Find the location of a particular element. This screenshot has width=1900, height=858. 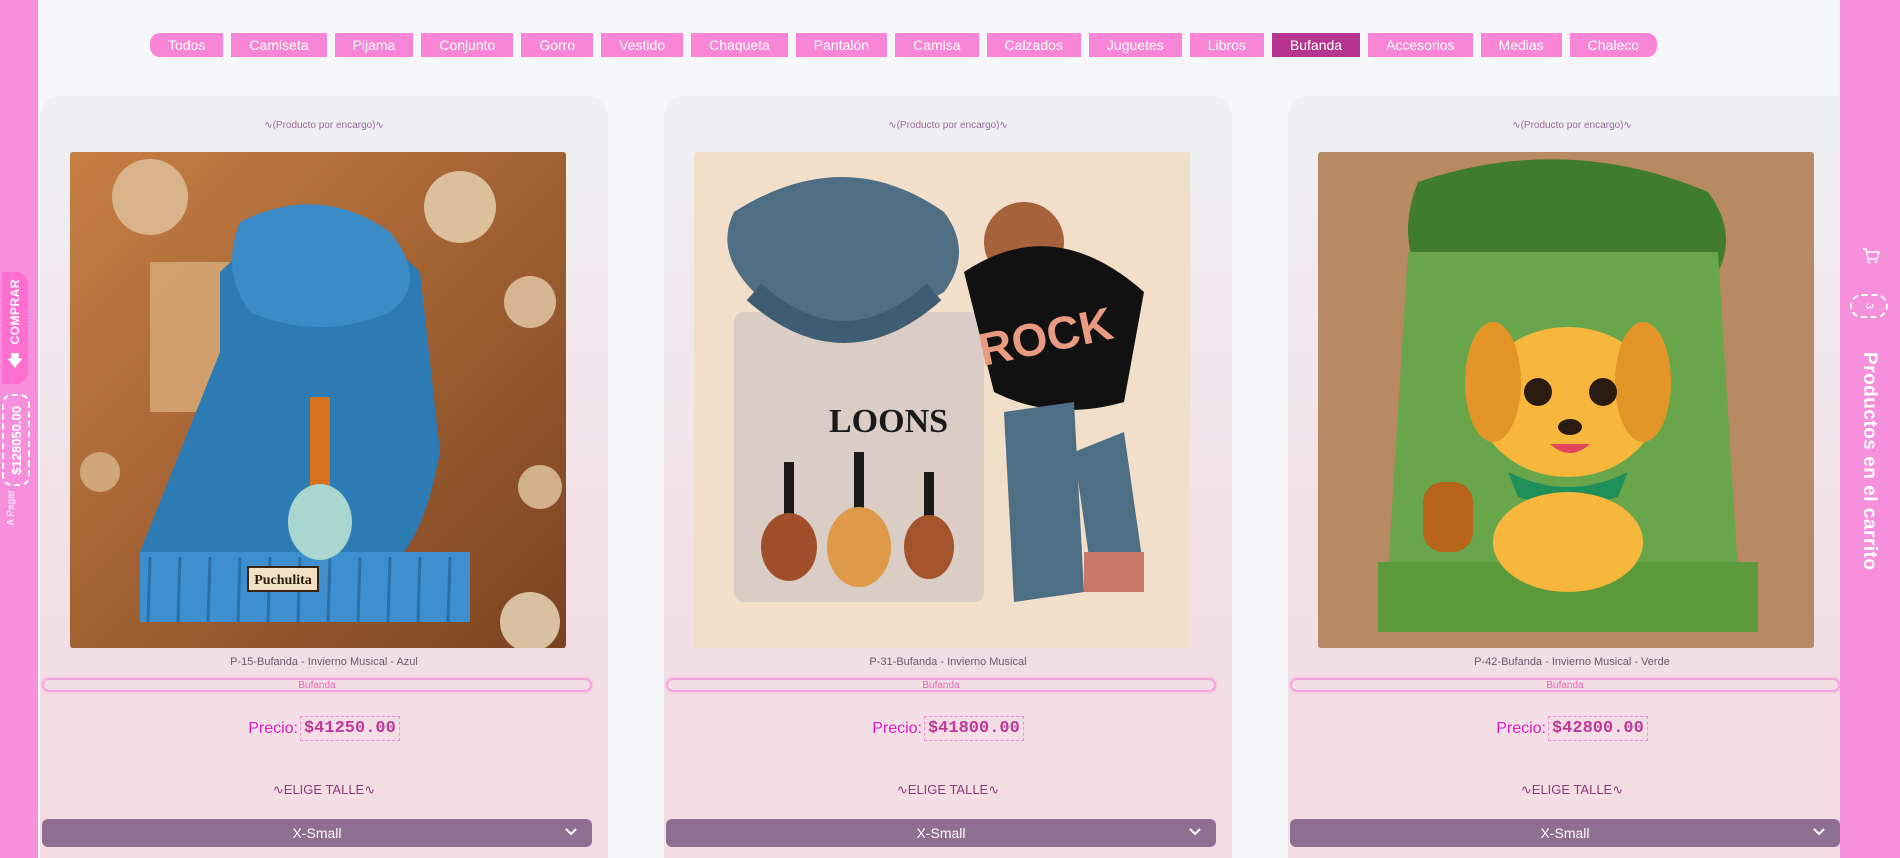

product-name: P-15-Bufanda - Invierno Musical - Azul is located at coordinates (324, 662).